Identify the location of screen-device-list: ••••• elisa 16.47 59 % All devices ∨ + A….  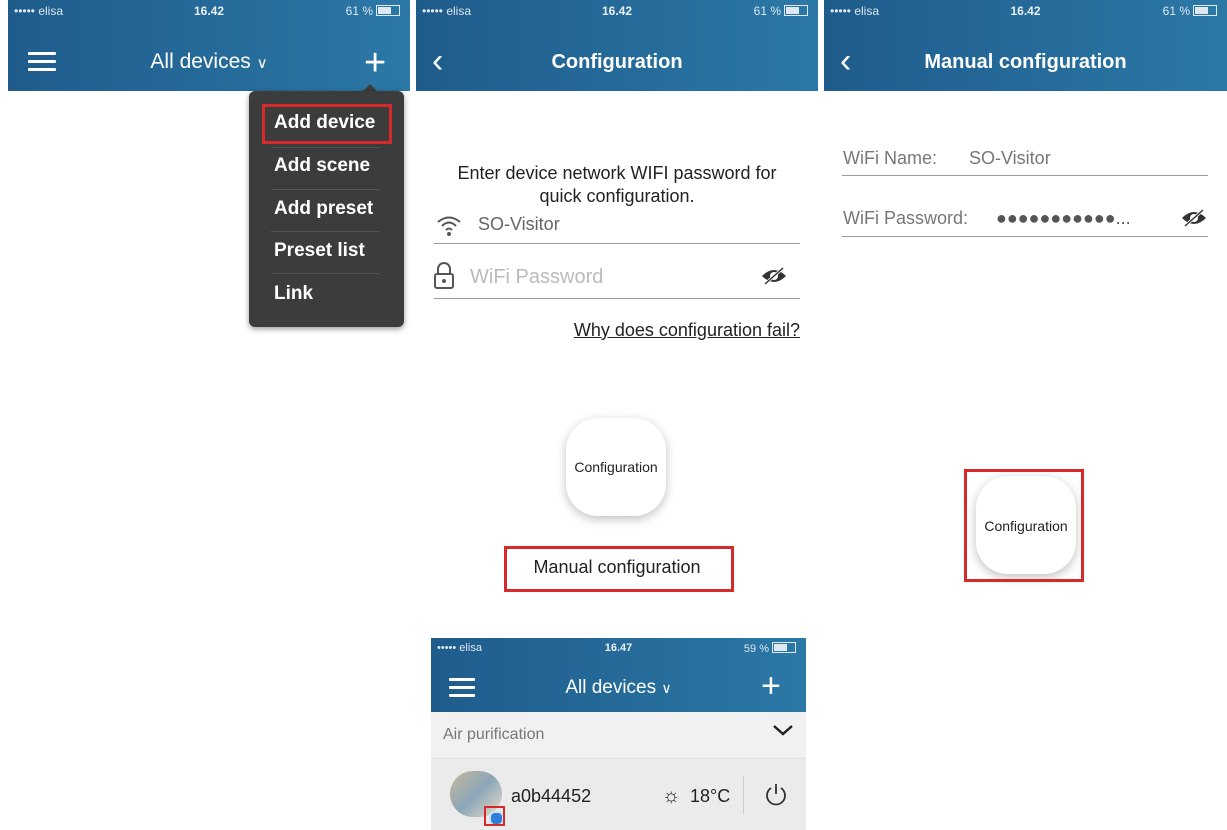
(618, 734).